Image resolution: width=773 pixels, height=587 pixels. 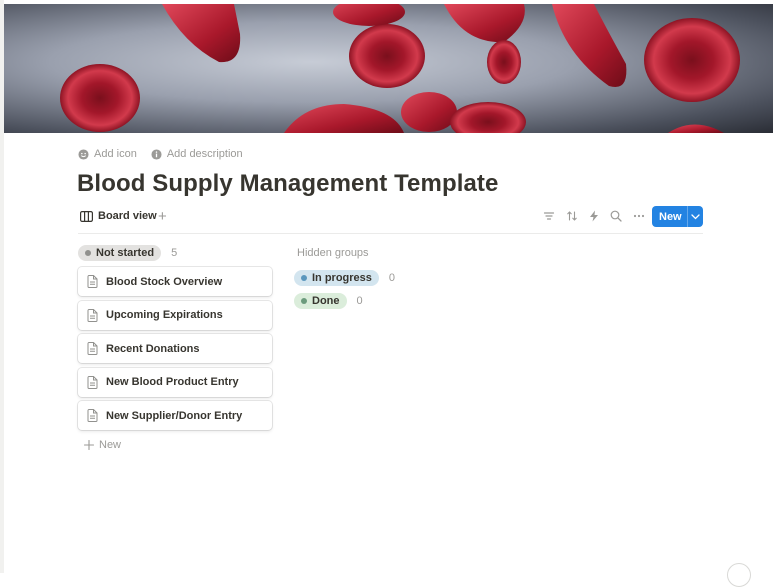 What do you see at coordinates (670, 216) in the screenshot?
I see `new-button-label: New` at bounding box center [670, 216].